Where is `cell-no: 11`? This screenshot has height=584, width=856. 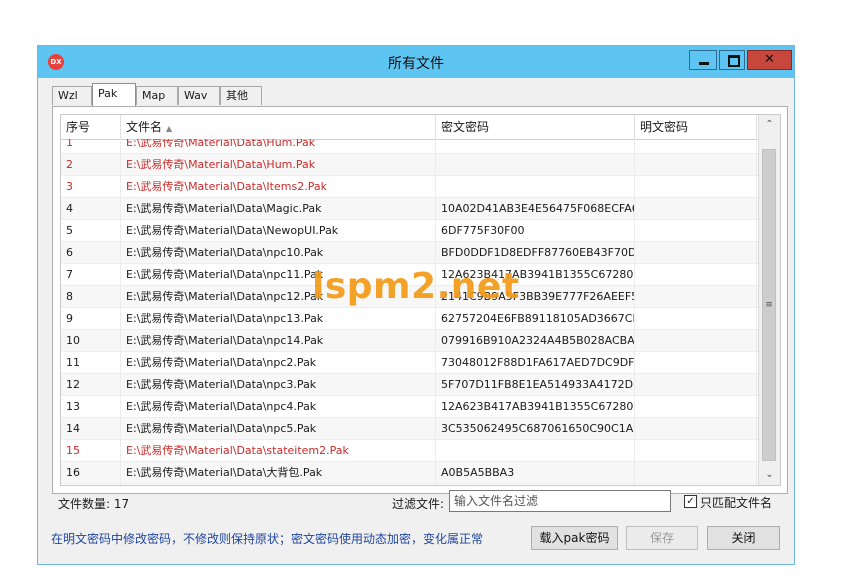
cell-no: 11 is located at coordinates (91, 362).